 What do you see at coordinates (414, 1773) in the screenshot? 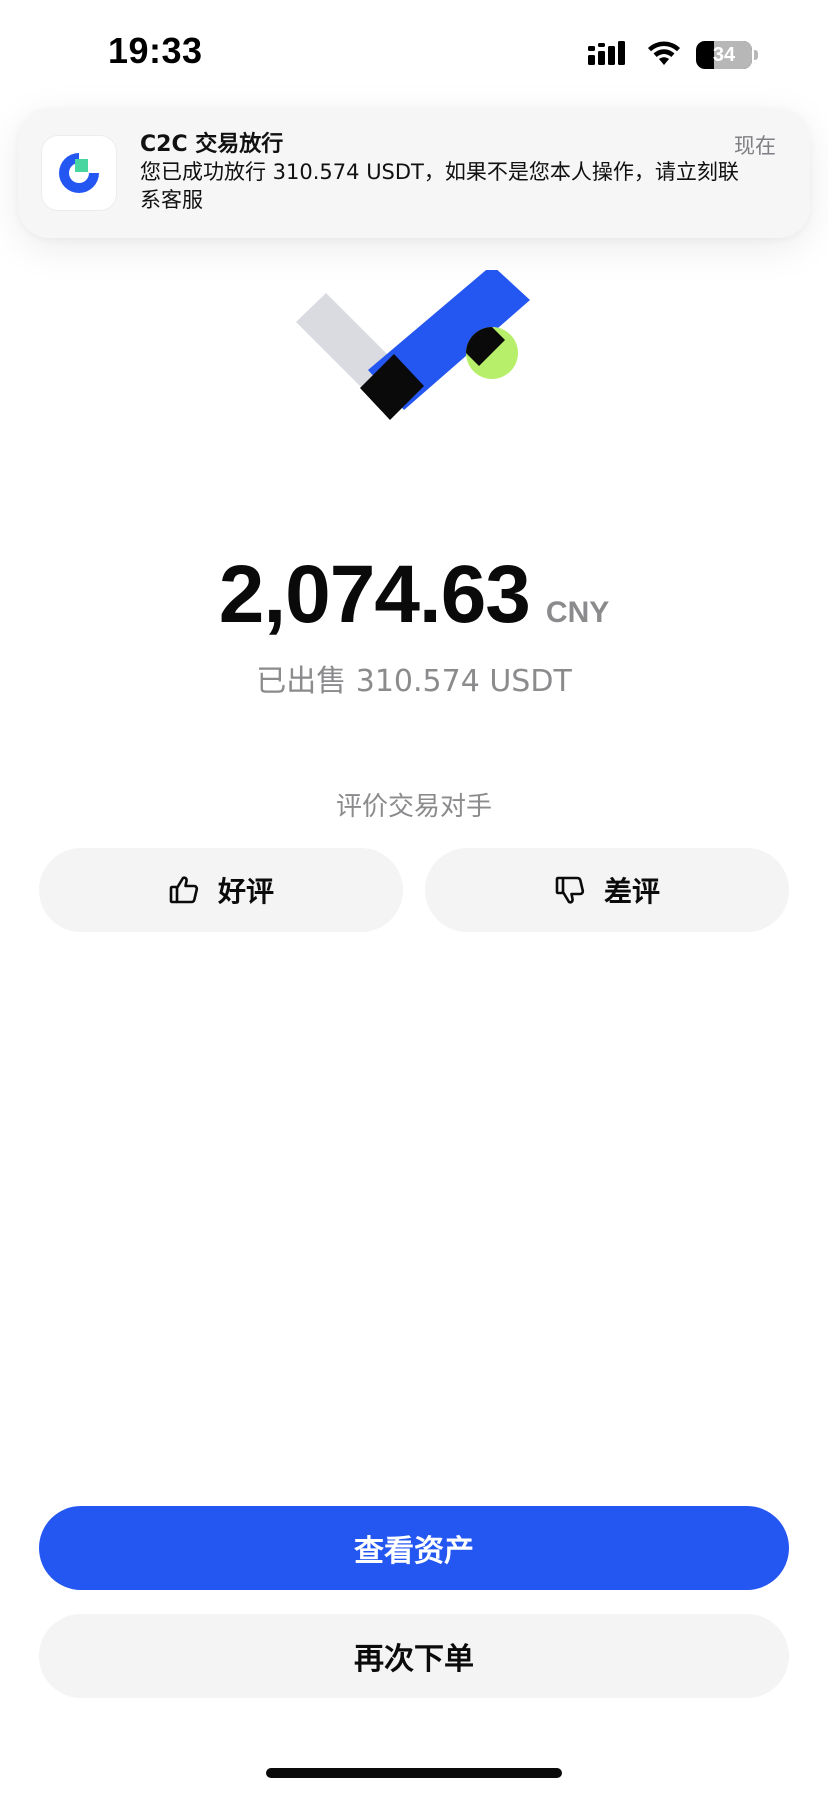
I see `home-indicator` at bounding box center [414, 1773].